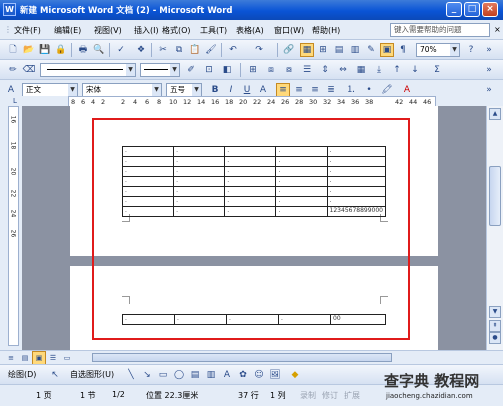 The height and width of the screenshot is (406, 503). I want to click on menu-close-doc-icon: ×, so click(497, 29).